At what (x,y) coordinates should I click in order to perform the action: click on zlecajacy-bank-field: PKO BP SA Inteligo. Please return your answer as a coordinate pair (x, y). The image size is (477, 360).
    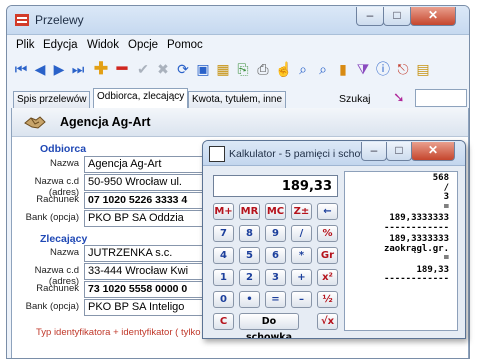
    Looking at the image, I should click on (146, 307).